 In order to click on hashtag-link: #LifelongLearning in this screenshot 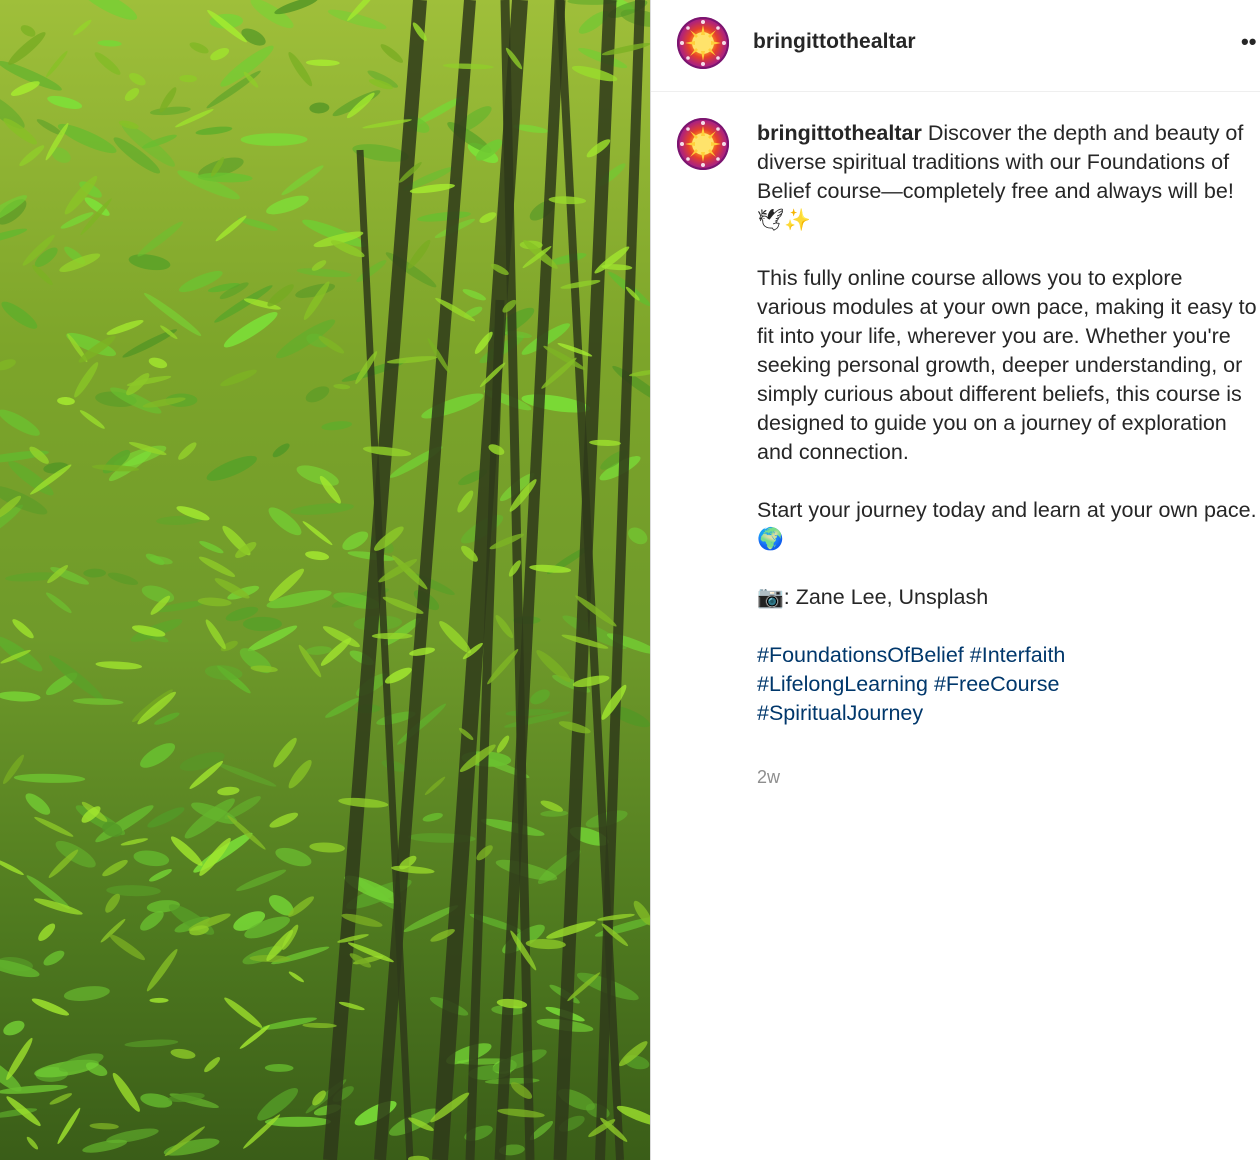, I will do `click(842, 684)`.